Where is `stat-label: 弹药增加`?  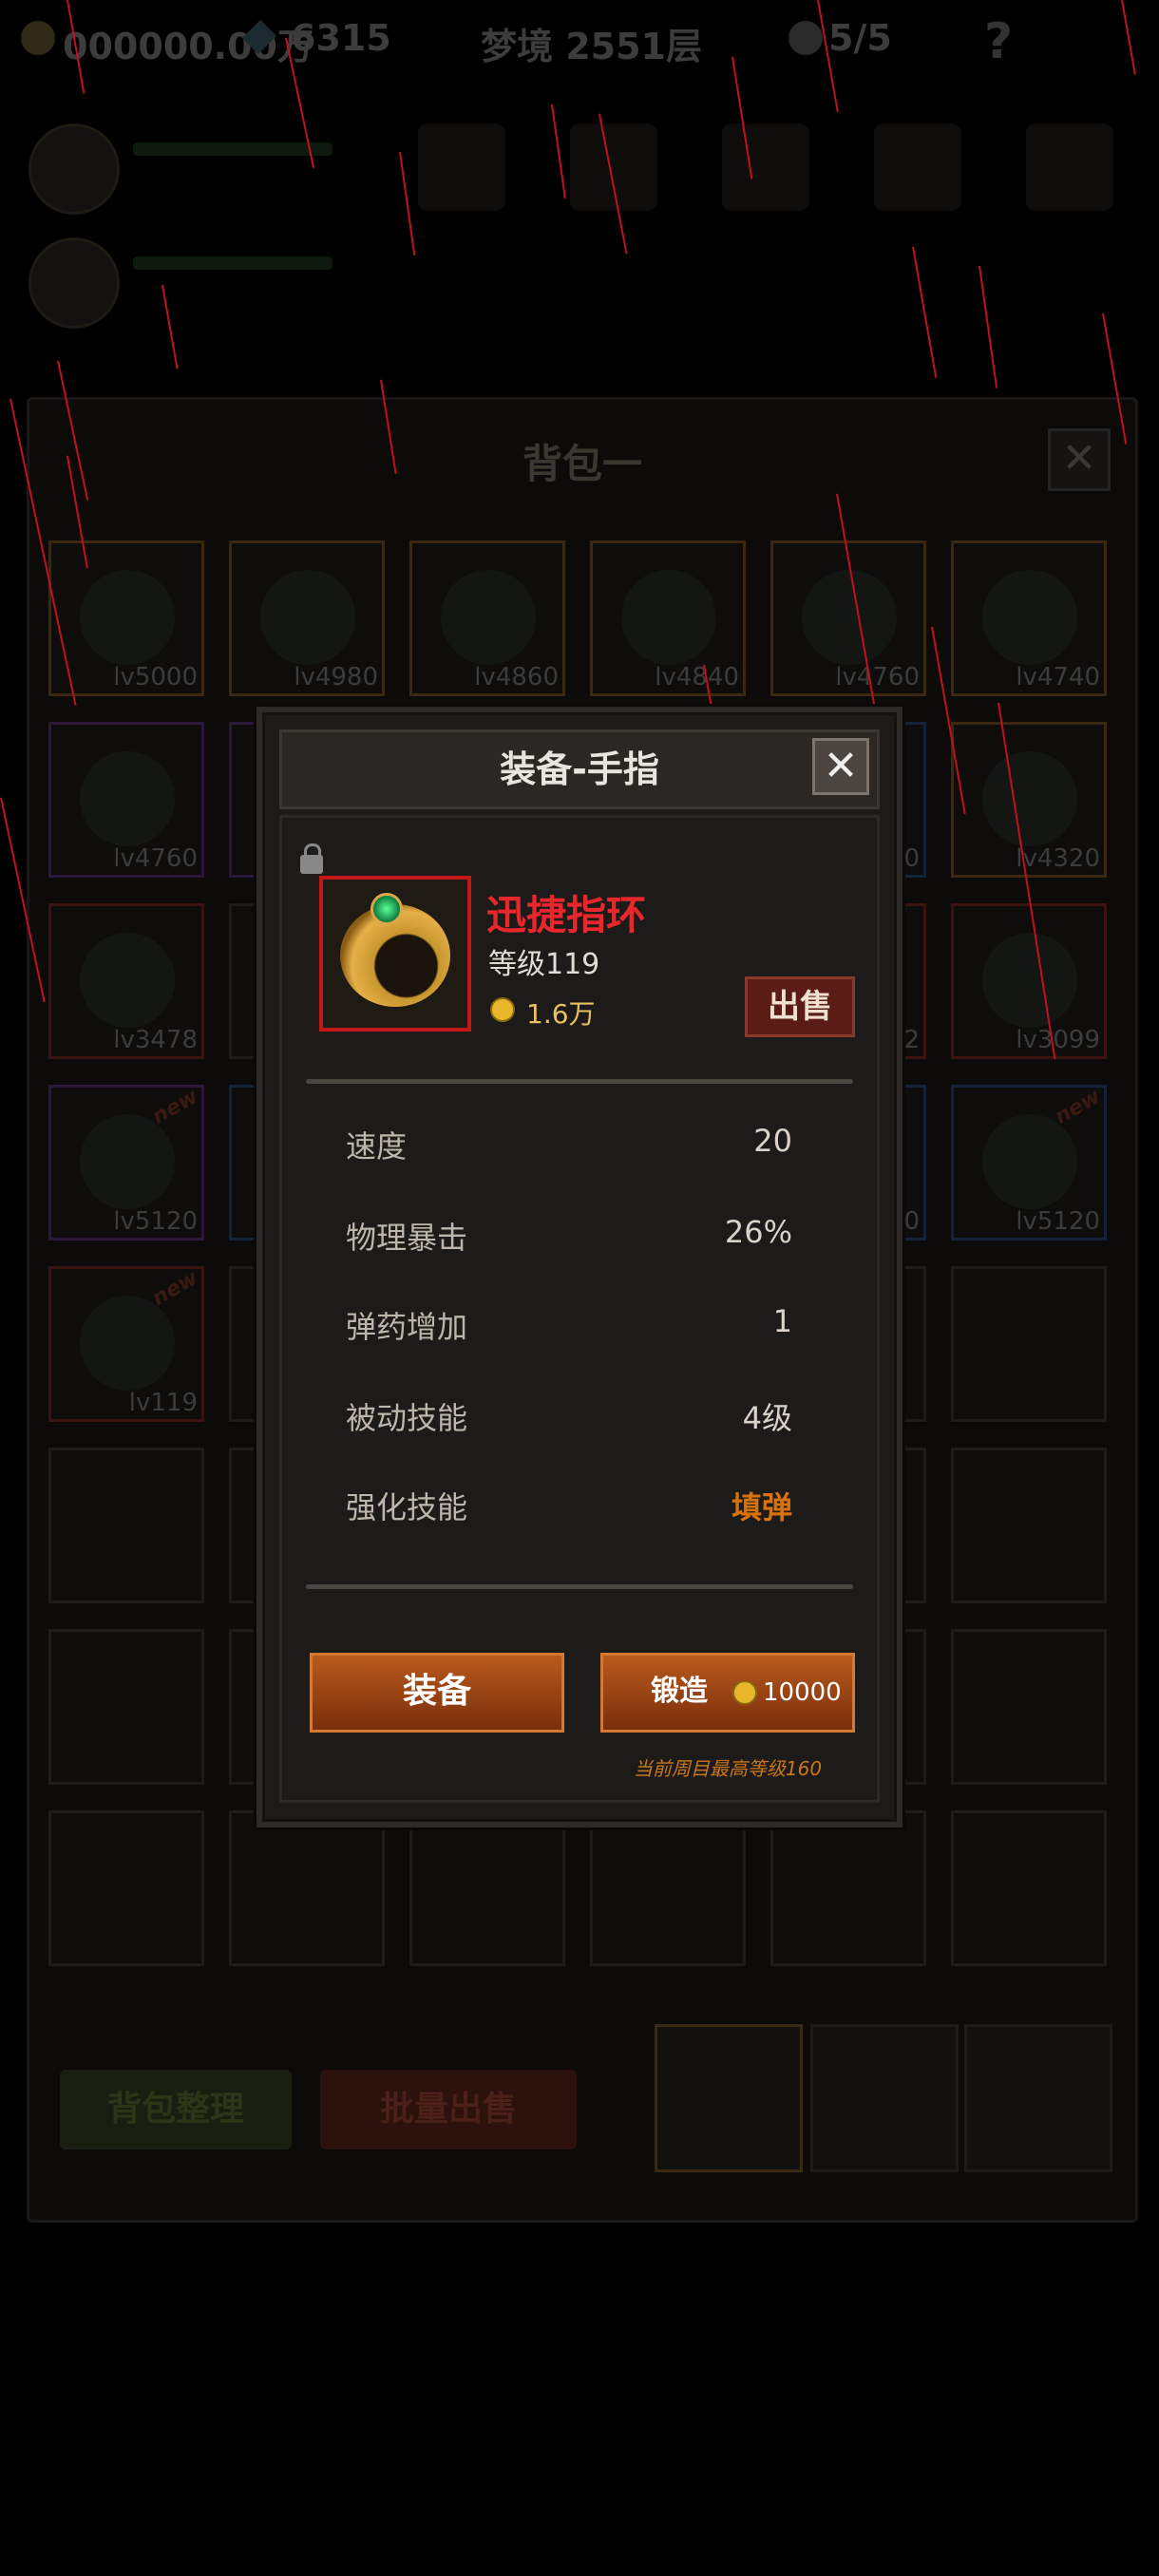 stat-label: 弹药增加 is located at coordinates (407, 1327).